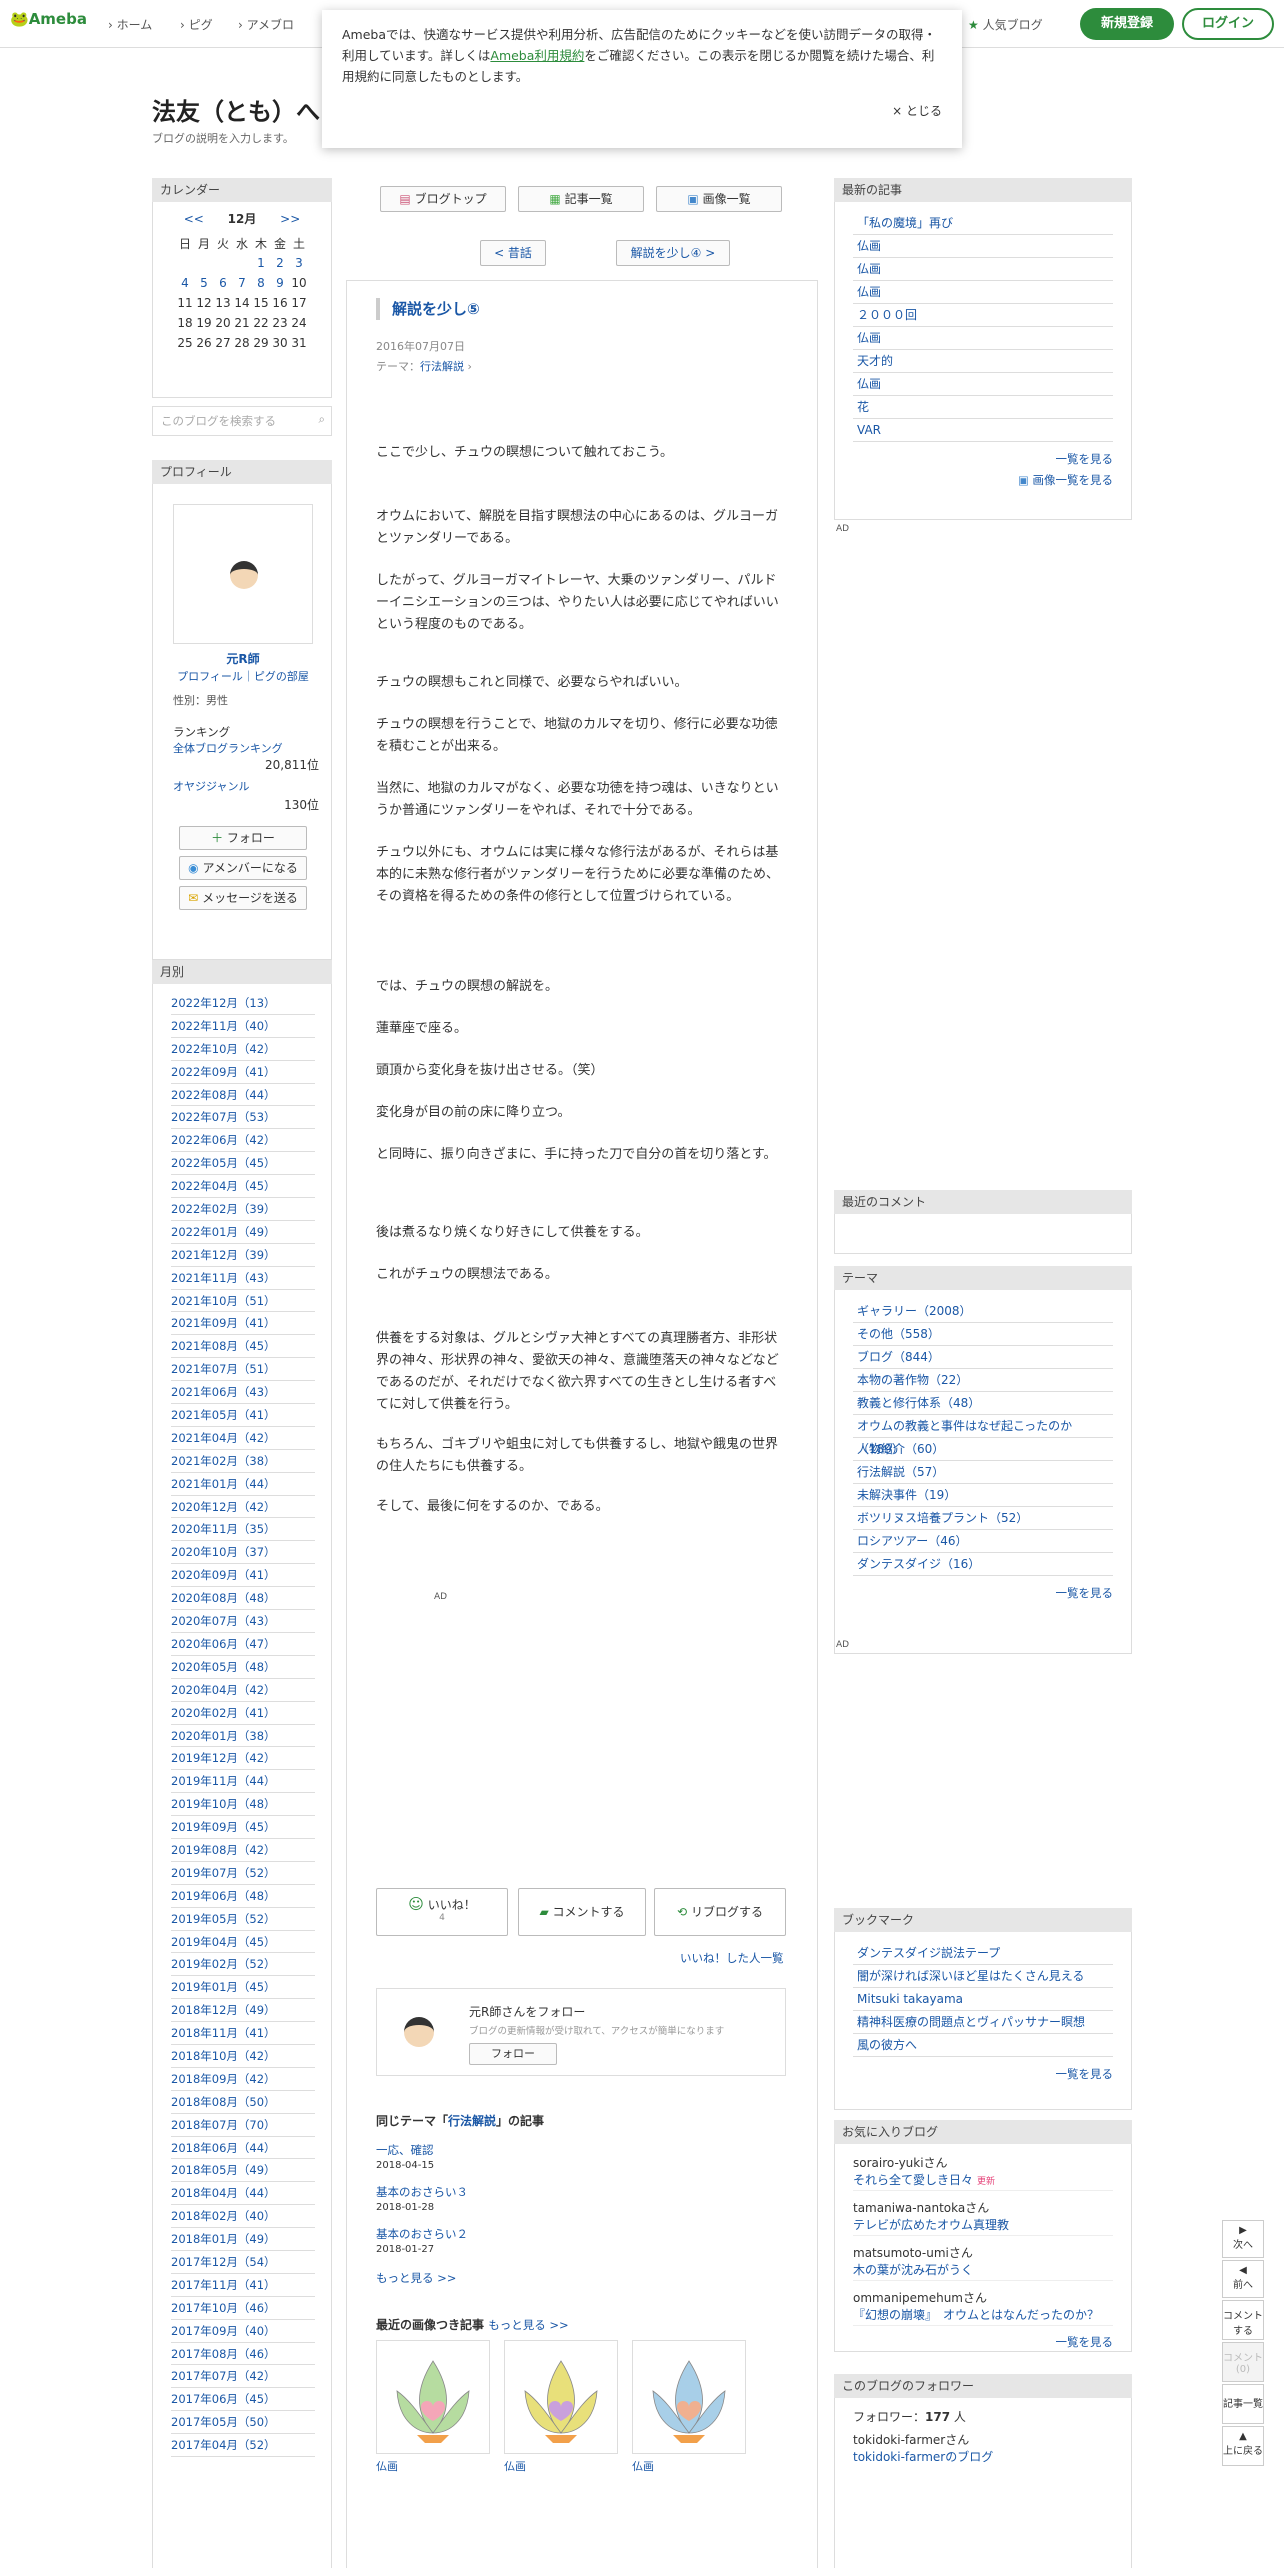  I want to click on month-archive-link: 2018年06月（44）, so click(243, 2148).